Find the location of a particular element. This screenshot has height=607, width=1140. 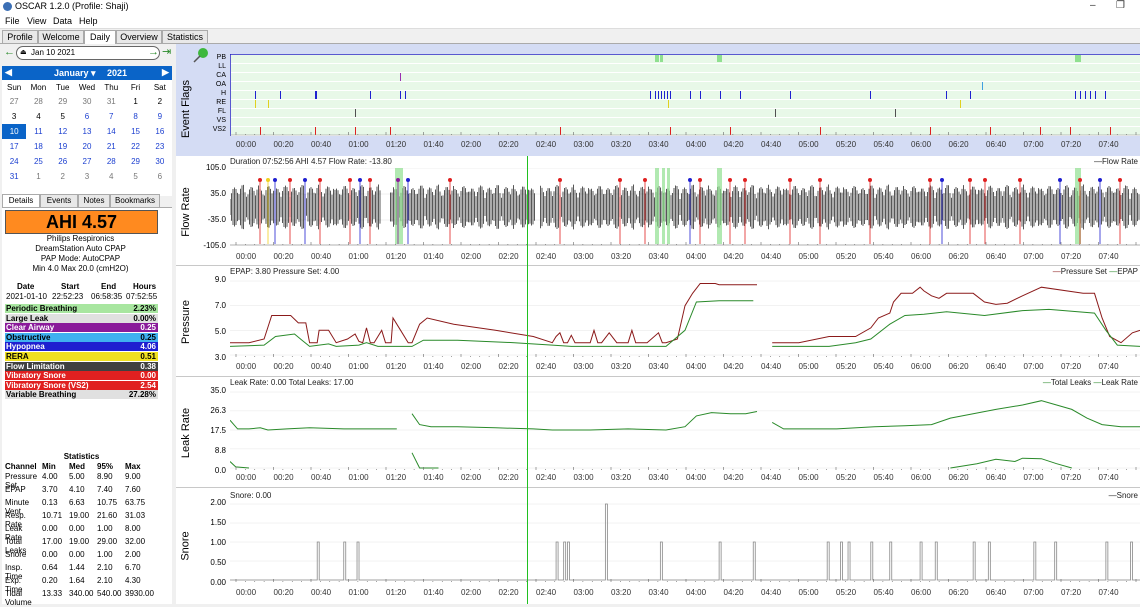

y-tick-label: 1.00 is located at coordinates (218, 542).